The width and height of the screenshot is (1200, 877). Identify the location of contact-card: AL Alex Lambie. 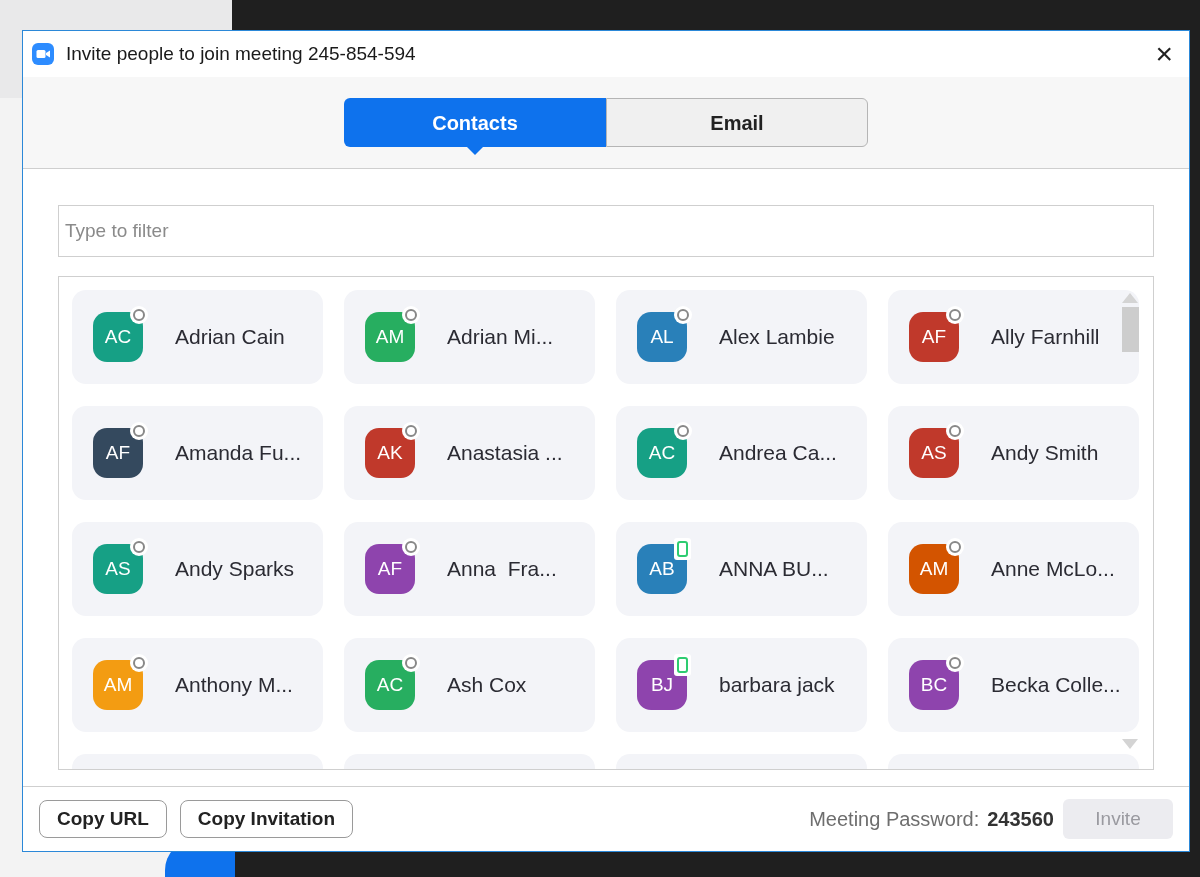
(741, 337).